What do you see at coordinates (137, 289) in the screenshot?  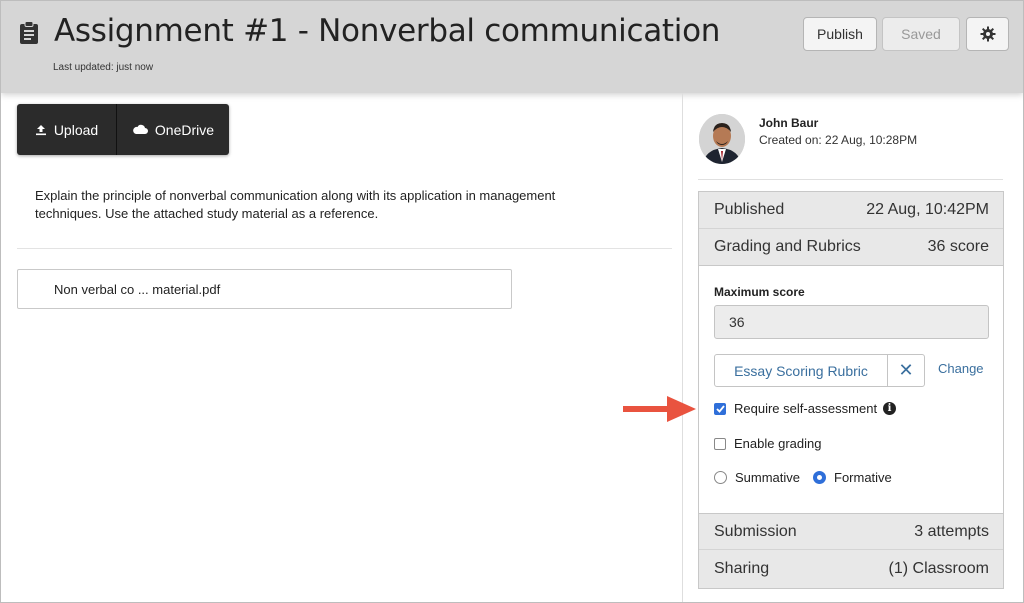 I see `file-name: Non verbal co ... material.pdf` at bounding box center [137, 289].